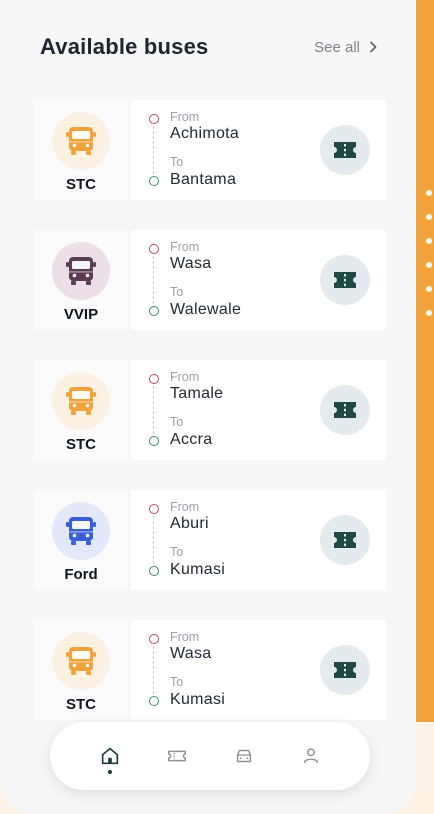 The image size is (434, 814). I want to click on see-all-label: See all, so click(337, 47).